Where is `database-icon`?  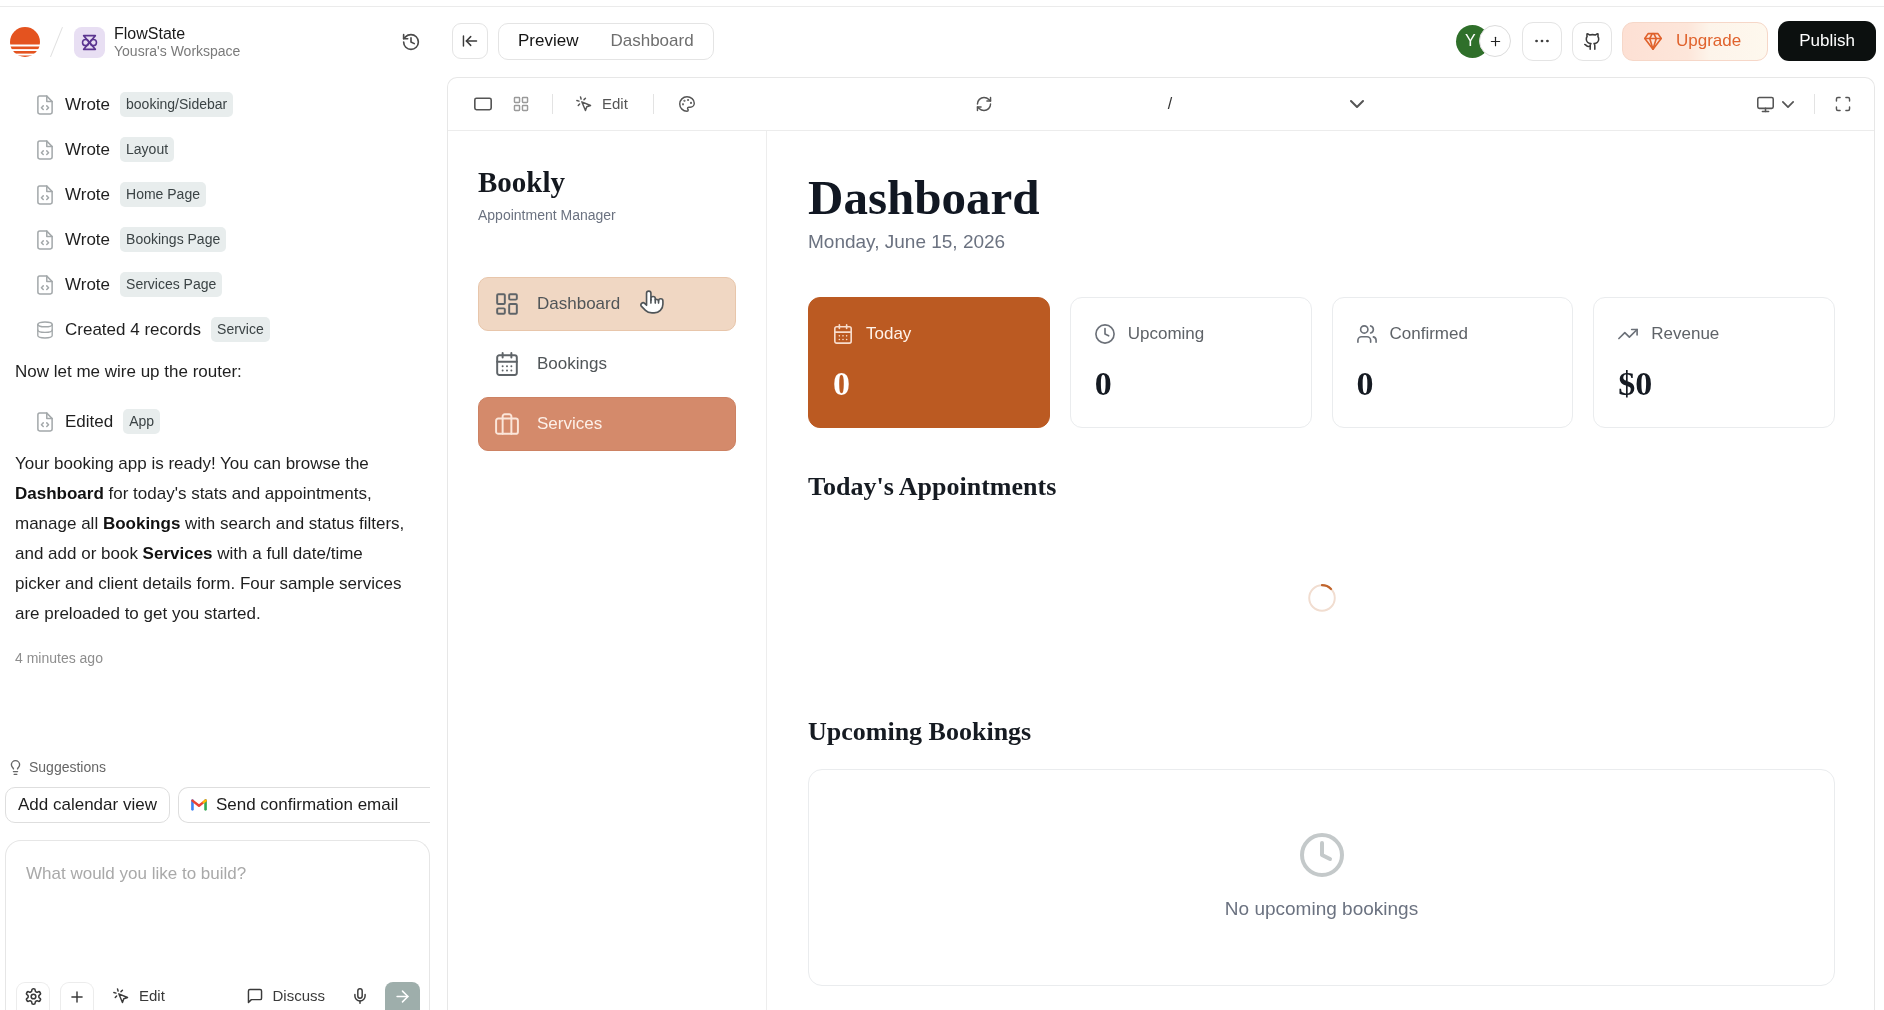 database-icon is located at coordinates (45, 329).